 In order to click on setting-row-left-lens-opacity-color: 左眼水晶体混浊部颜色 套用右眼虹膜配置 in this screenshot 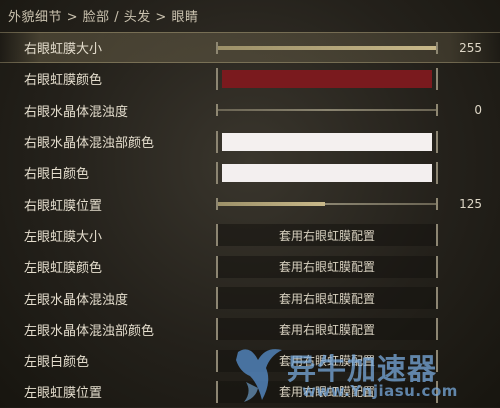, I will do `click(250, 329)`.